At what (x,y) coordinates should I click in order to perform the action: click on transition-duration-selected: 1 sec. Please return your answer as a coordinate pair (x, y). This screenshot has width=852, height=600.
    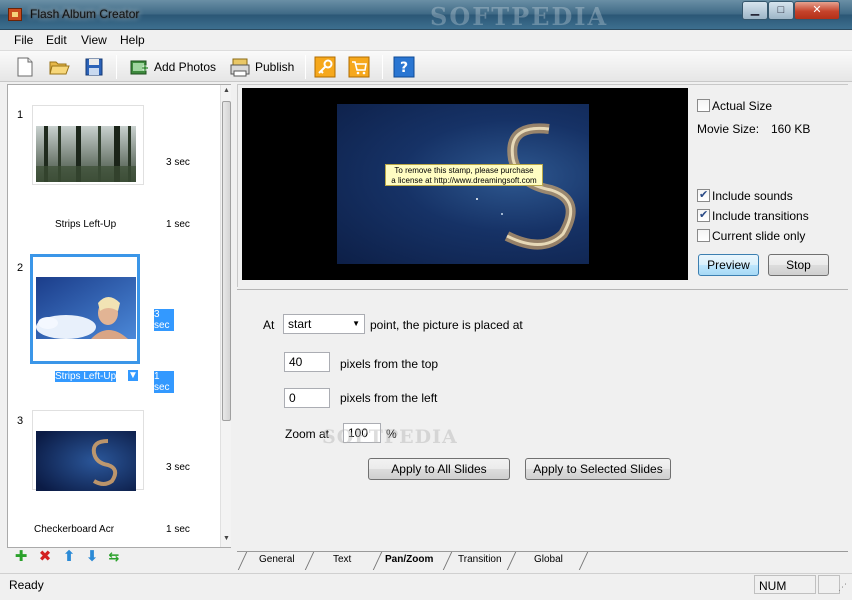
    Looking at the image, I should click on (164, 382).